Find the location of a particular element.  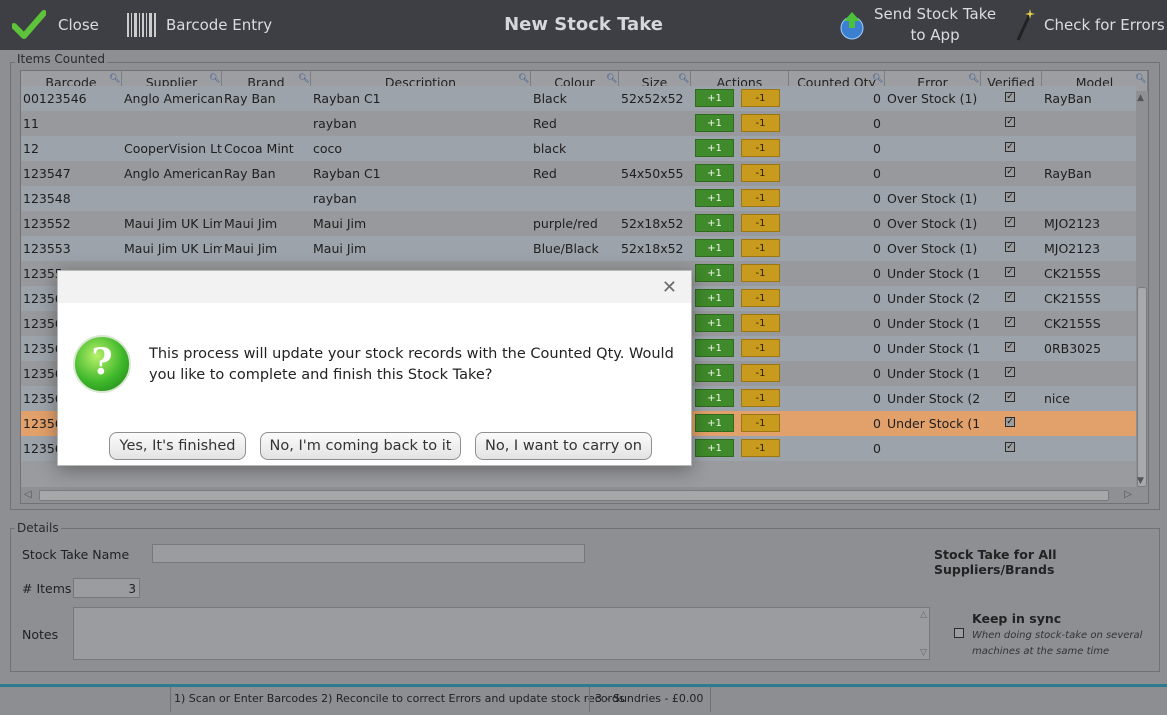

notes-textarea: △ ▽ is located at coordinates (501, 633).